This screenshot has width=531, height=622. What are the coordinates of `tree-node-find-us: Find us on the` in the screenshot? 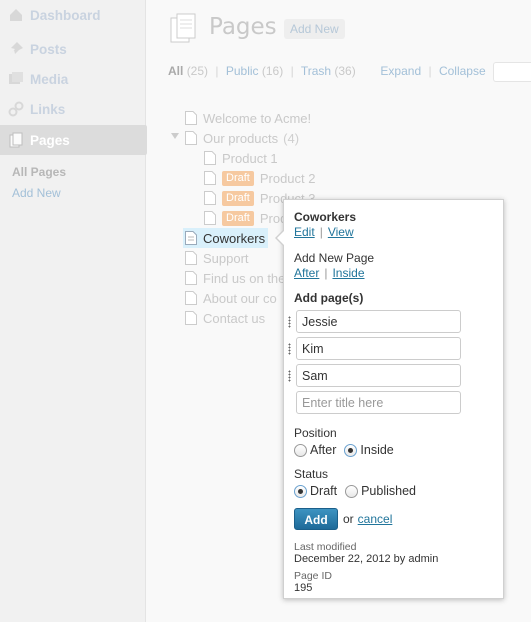 It's located at (235, 278).